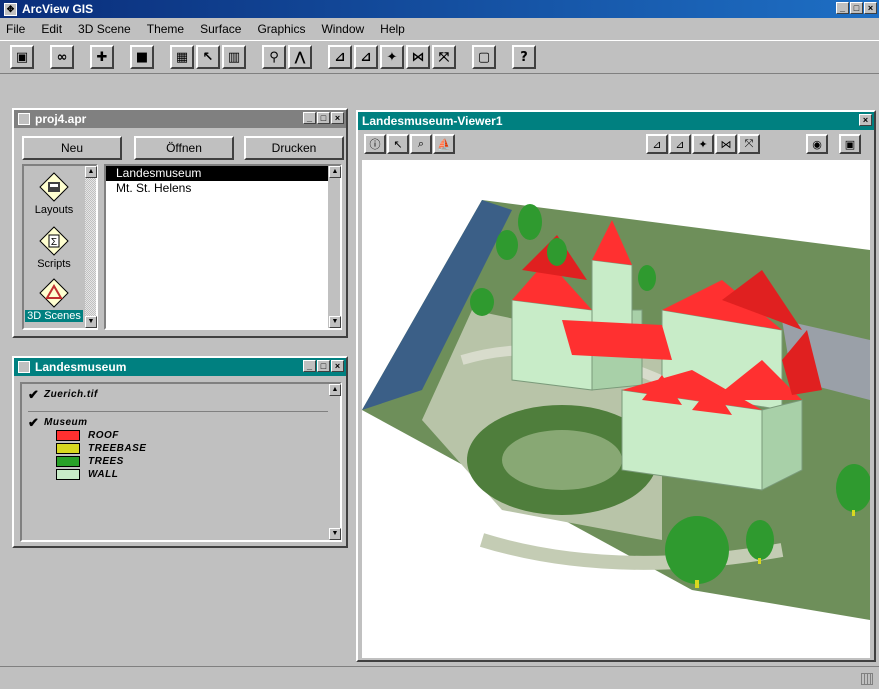 Image resolution: width=879 pixels, height=689 pixels. I want to click on view-full-icon: ⊿, so click(657, 144).